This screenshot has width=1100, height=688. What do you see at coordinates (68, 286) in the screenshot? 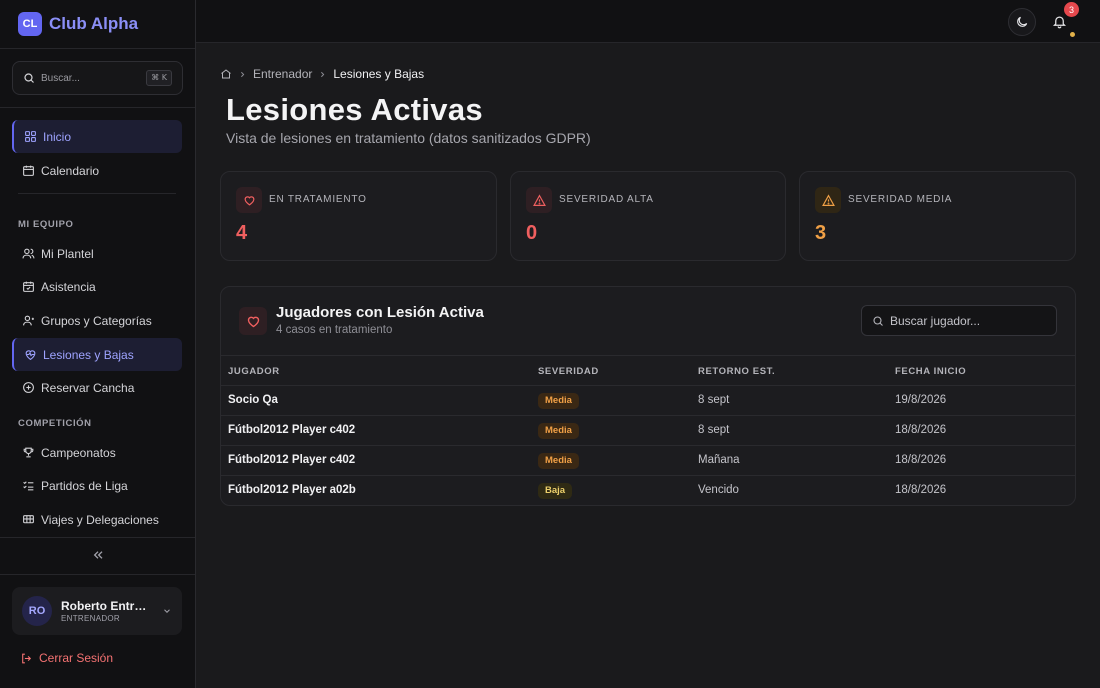
I see `sidebar-item-label: Asistencia` at bounding box center [68, 286].